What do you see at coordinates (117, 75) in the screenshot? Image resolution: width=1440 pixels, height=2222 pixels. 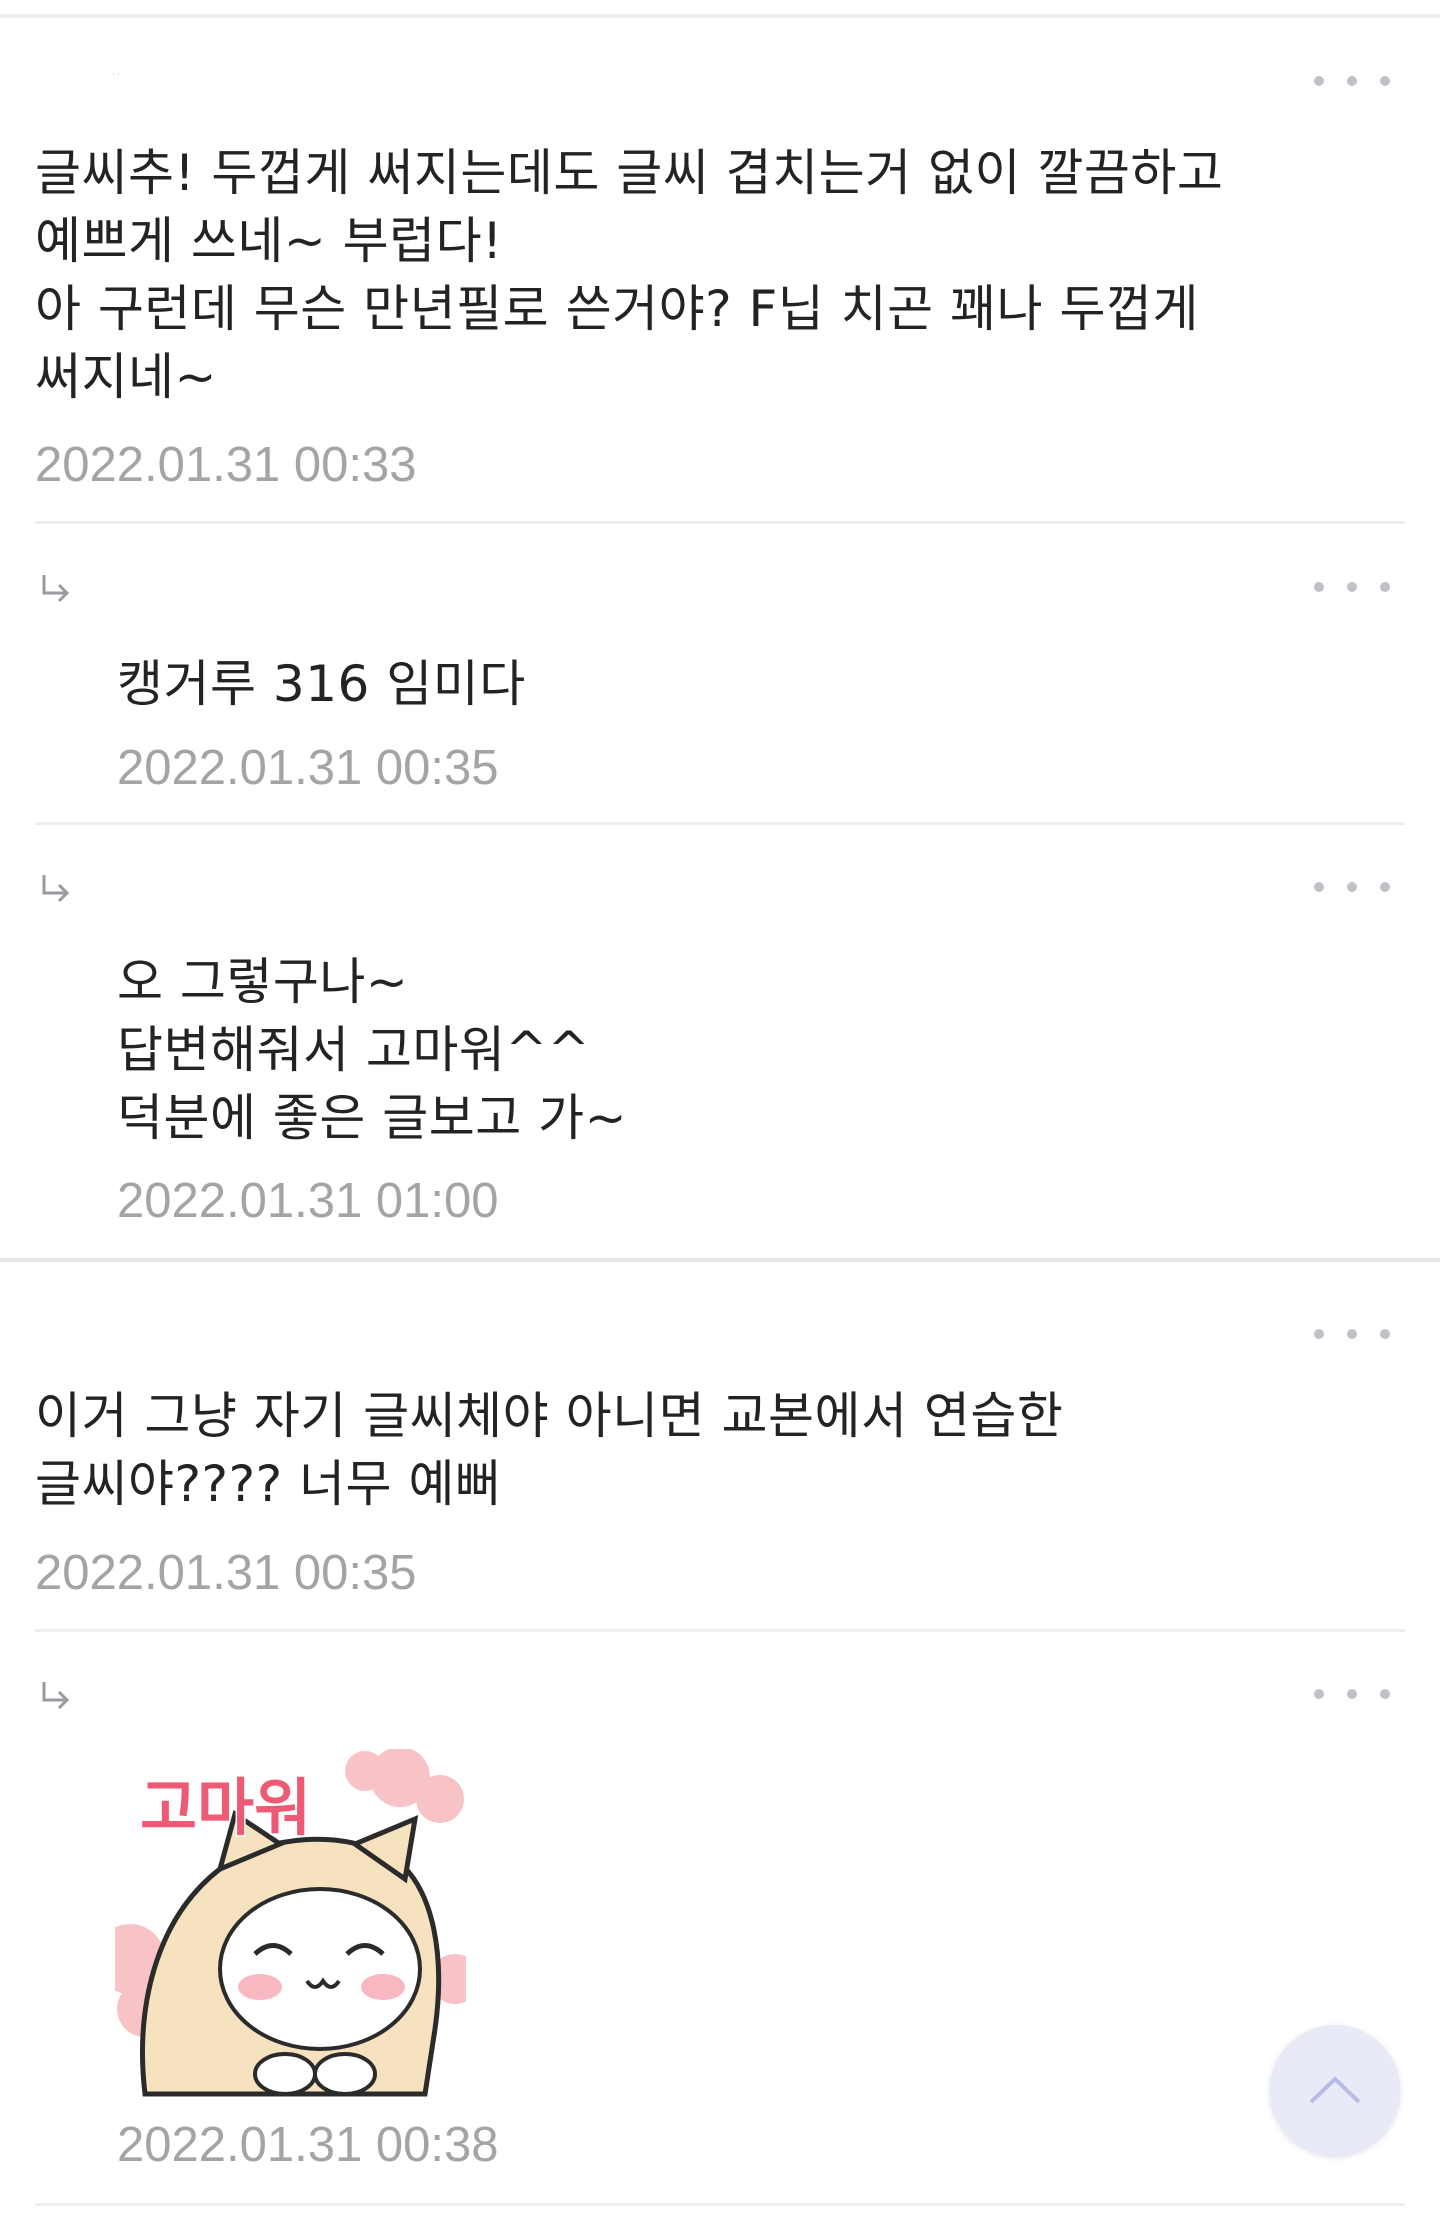 I see `comment-author: ··` at bounding box center [117, 75].